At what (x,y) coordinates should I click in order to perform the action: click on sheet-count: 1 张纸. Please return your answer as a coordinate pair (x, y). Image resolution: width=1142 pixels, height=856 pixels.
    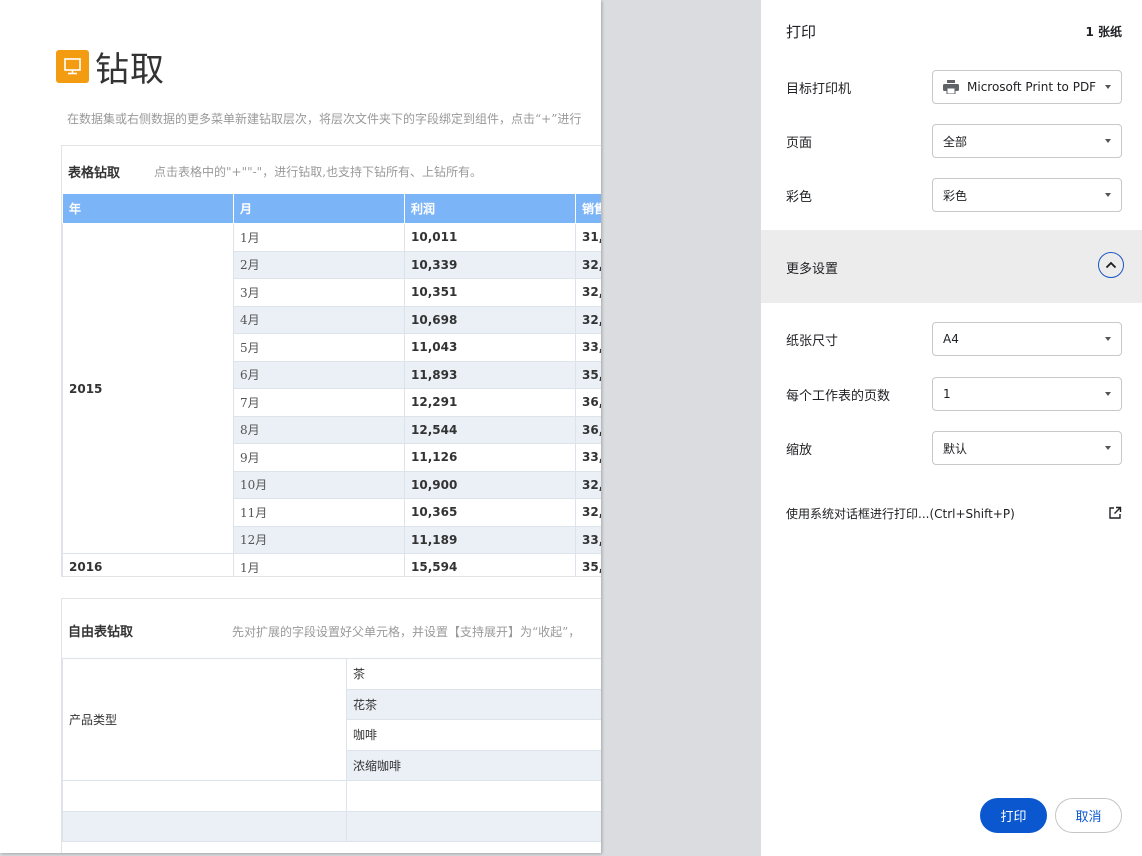
    Looking at the image, I should click on (1103, 31).